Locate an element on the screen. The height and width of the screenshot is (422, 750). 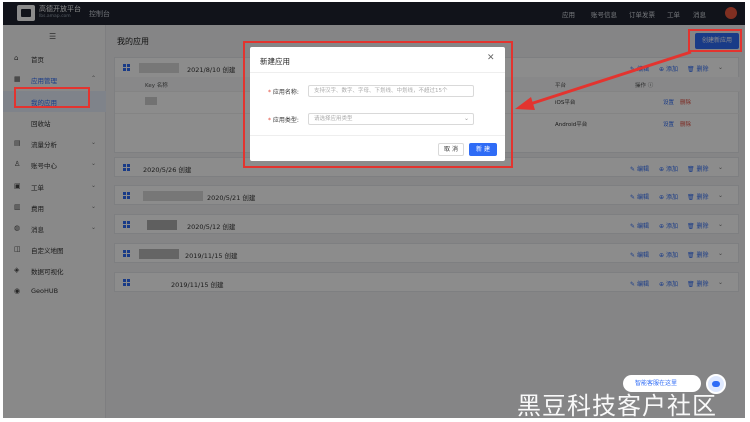
watermark: 黑豆科技客户社区 is located at coordinates (617, 406).